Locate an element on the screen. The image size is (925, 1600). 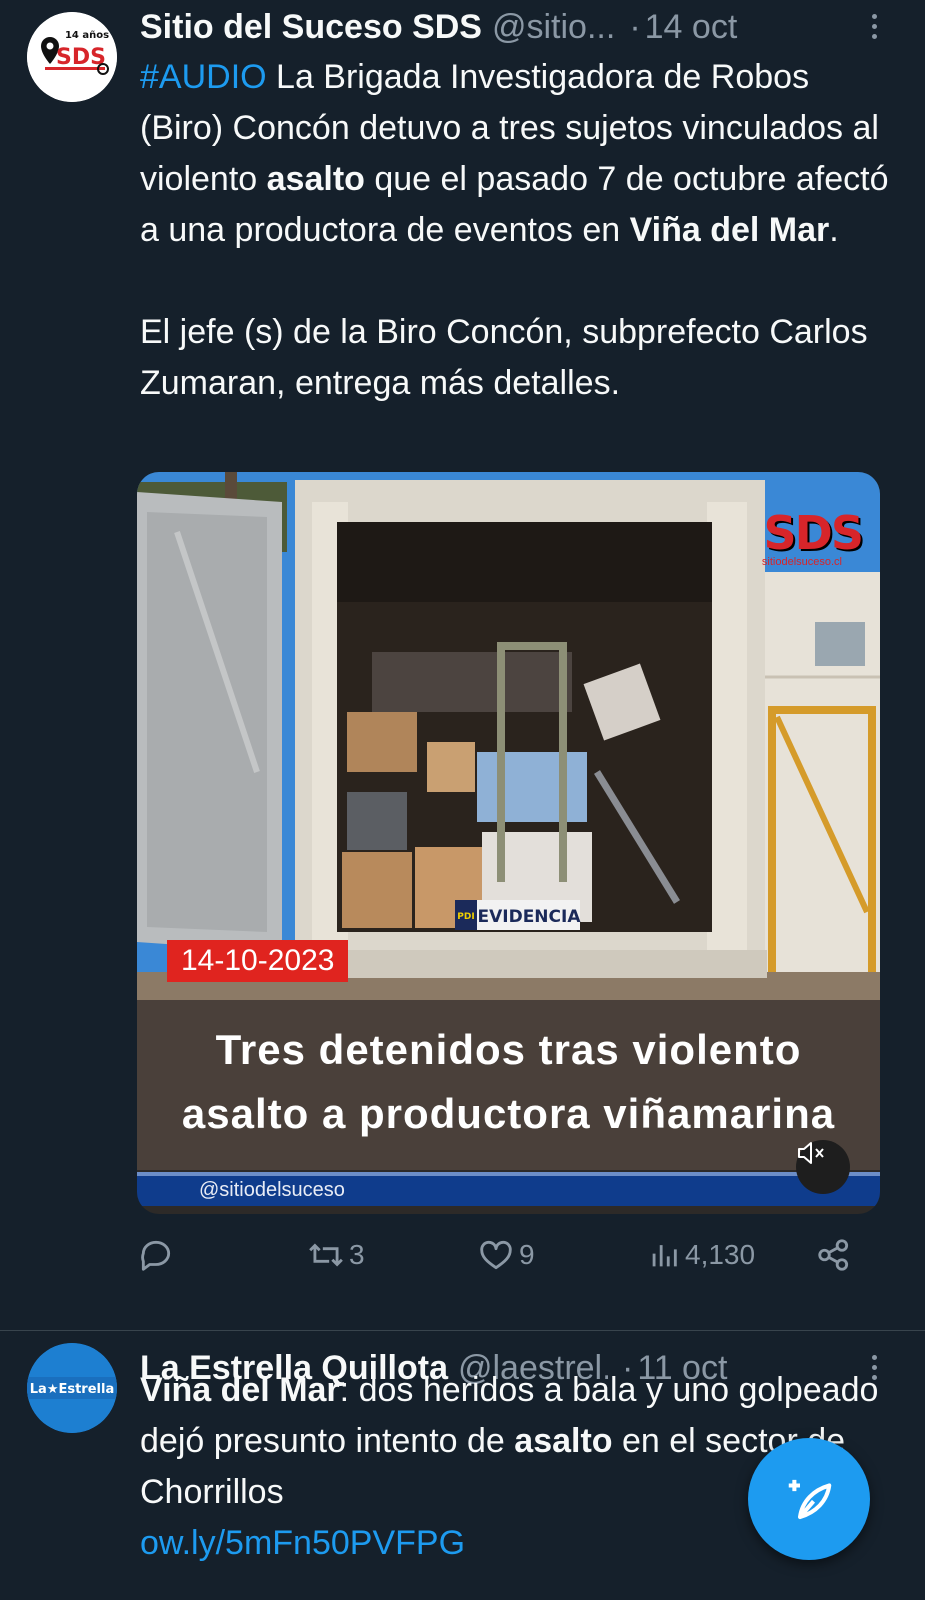
more-options-icon is located at coordinates (874, 27).